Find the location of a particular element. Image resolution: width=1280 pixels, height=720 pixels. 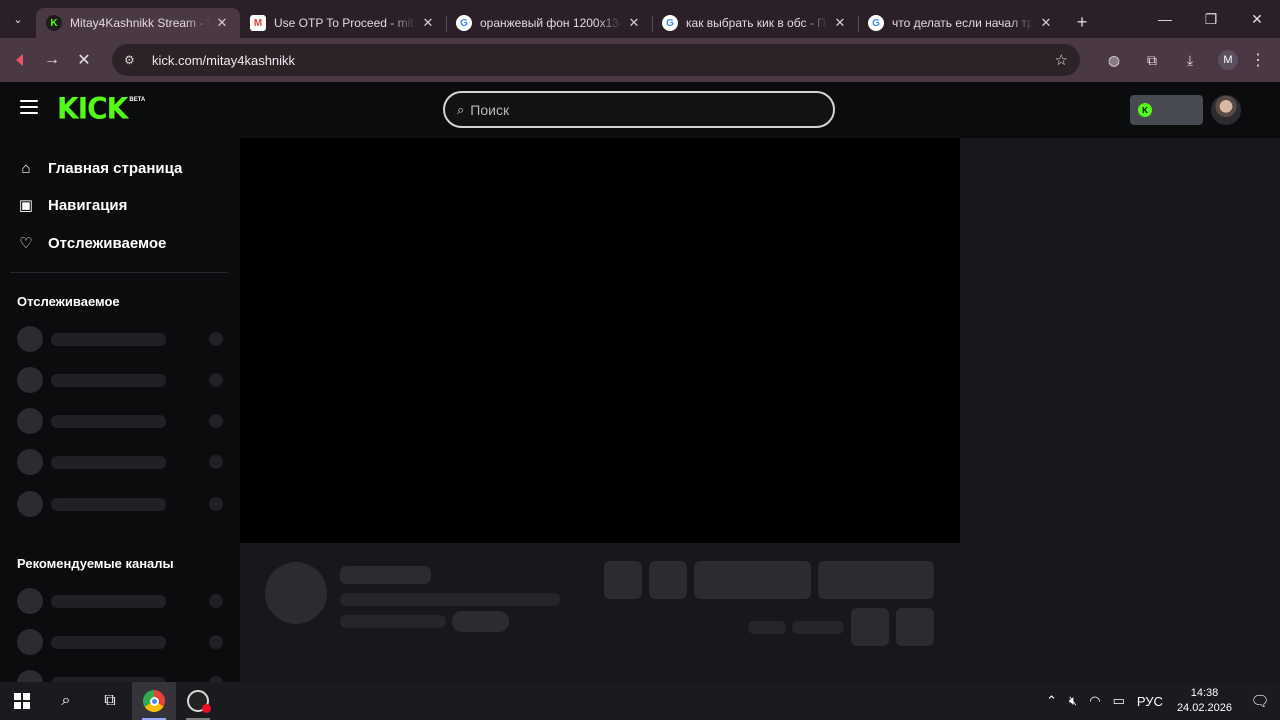

address-bar: ⚙ kick.com/mitay4kashnikk ☆ is located at coordinates (596, 60).